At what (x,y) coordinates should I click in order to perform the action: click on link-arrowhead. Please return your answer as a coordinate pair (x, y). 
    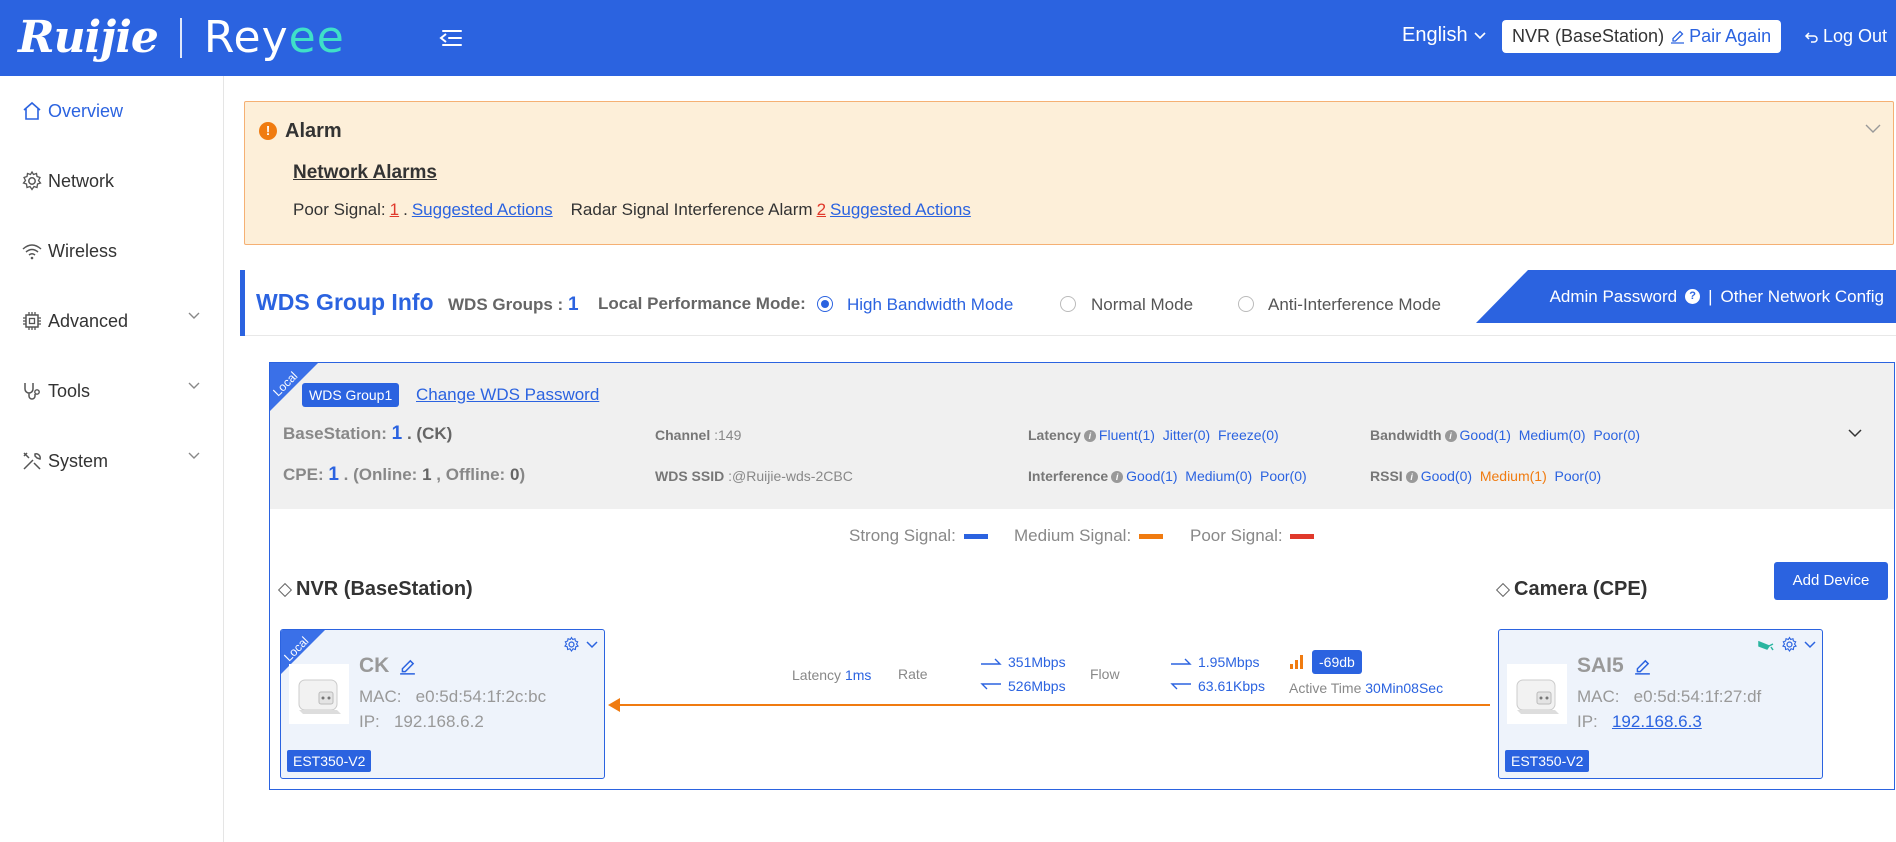
    Looking at the image, I should click on (614, 705).